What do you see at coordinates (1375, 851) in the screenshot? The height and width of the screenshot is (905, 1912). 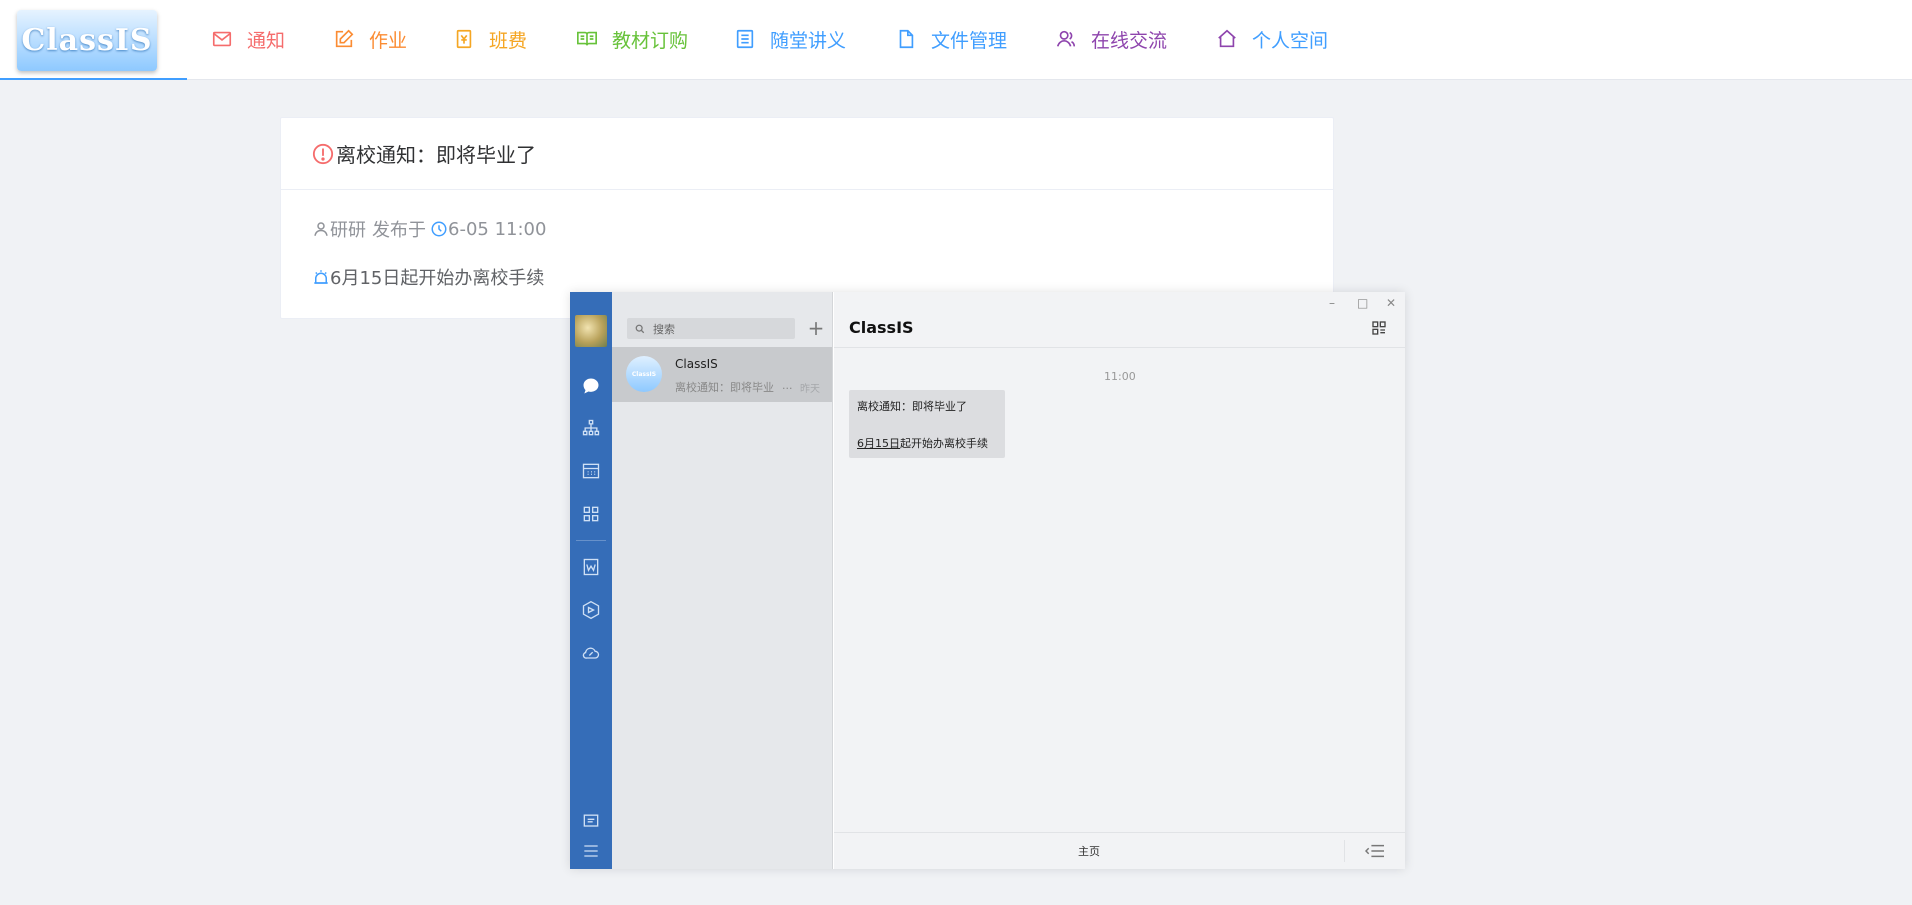 I see `collapse-menu-icon` at bounding box center [1375, 851].